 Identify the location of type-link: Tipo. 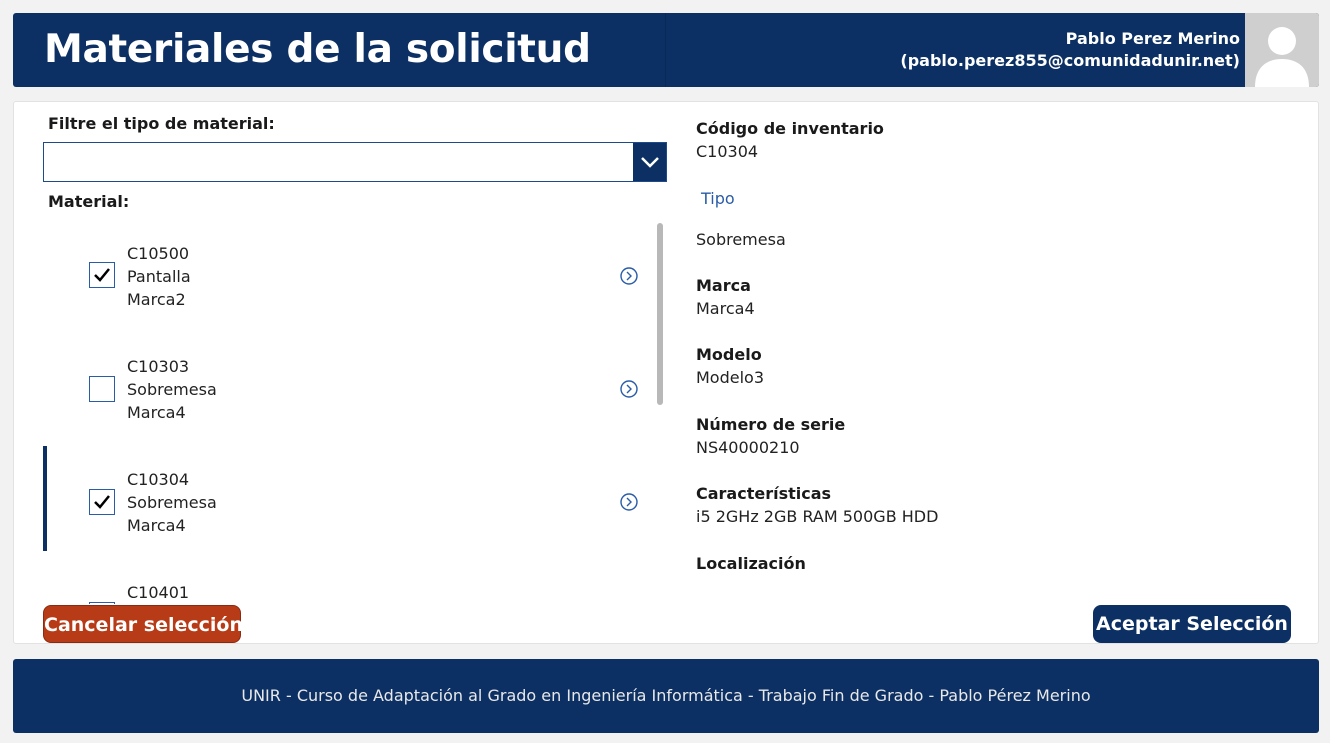
(718, 198).